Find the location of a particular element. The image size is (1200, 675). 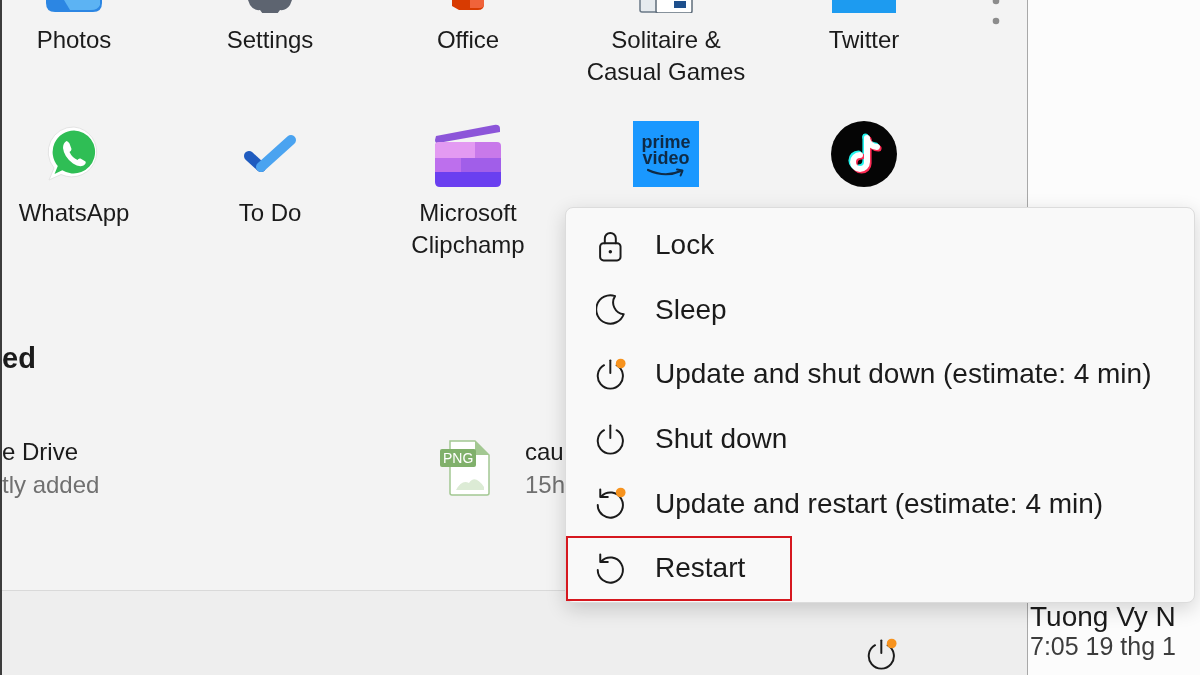

recommended-item: e Drive tly added is located at coordinates (221, 468).